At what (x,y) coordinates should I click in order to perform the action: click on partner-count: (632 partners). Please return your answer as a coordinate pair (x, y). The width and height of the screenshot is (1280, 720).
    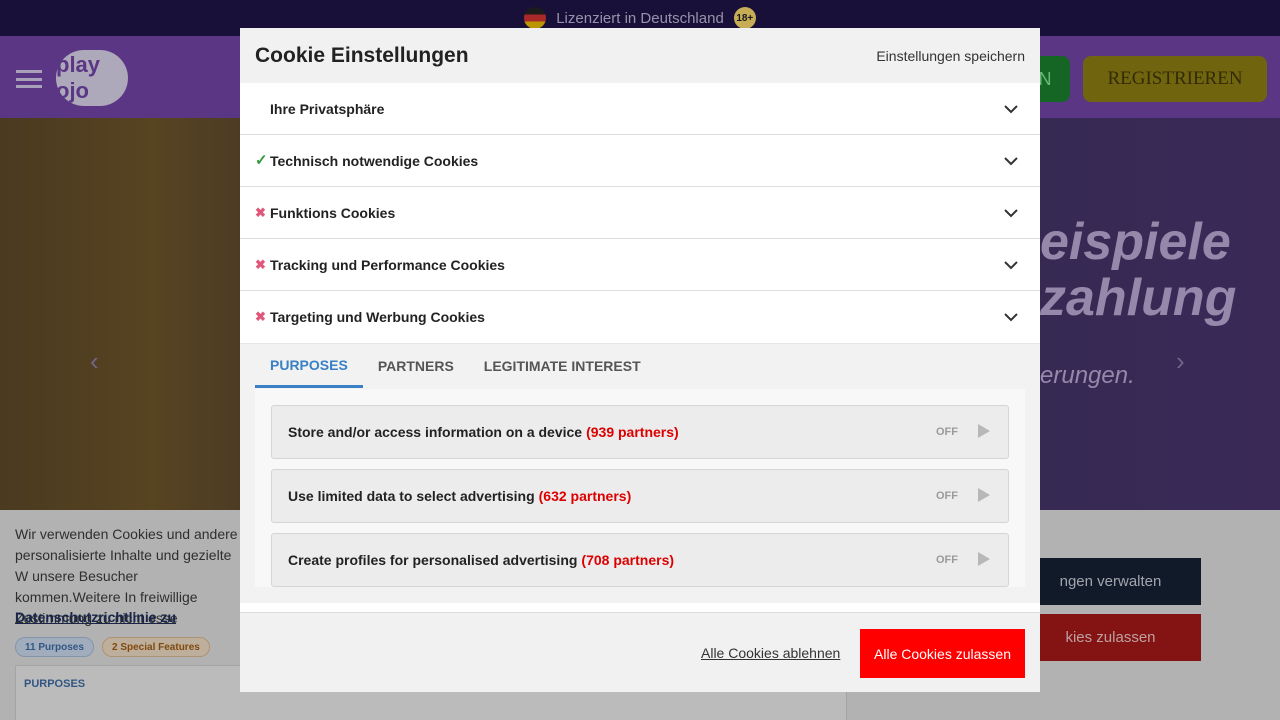
    Looking at the image, I should click on (585, 496).